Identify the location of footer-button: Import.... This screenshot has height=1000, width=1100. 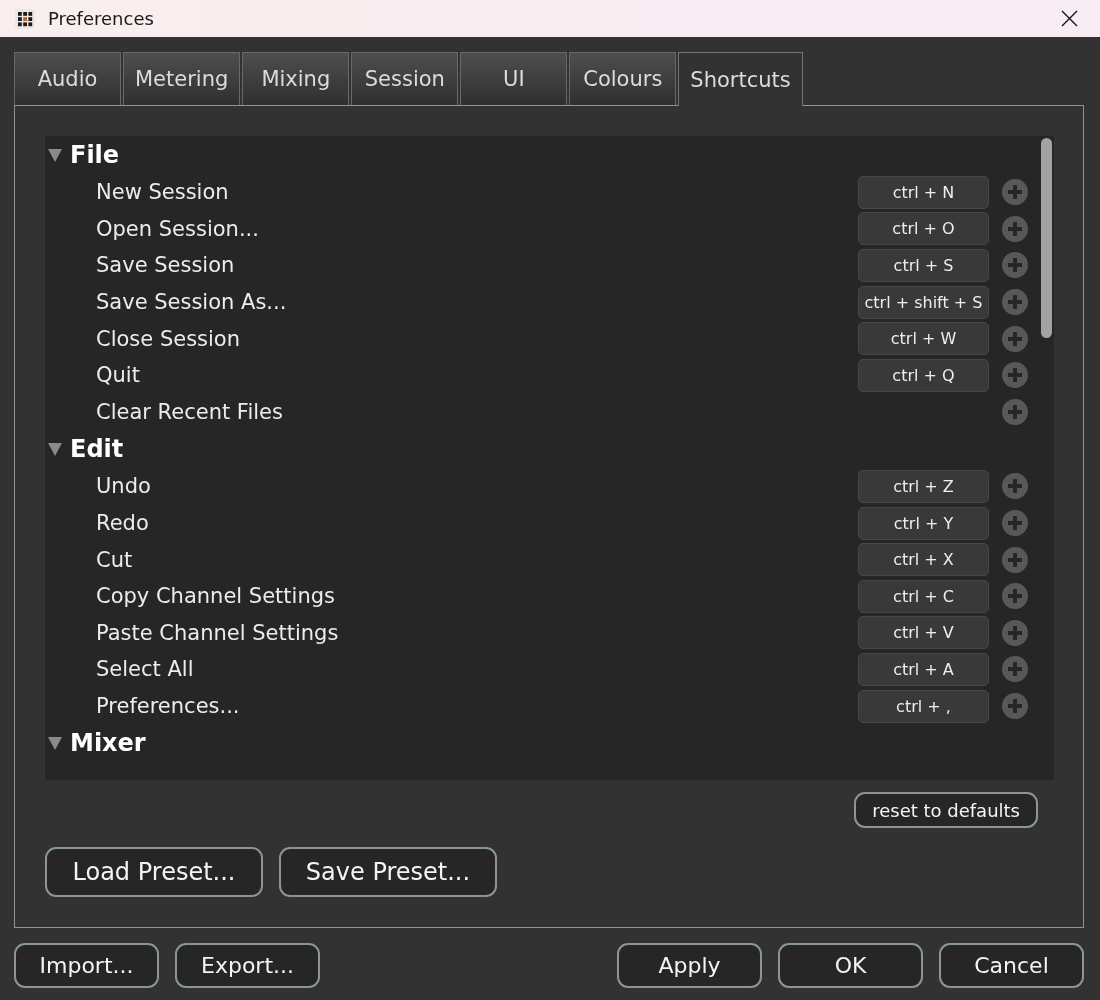
(86, 965).